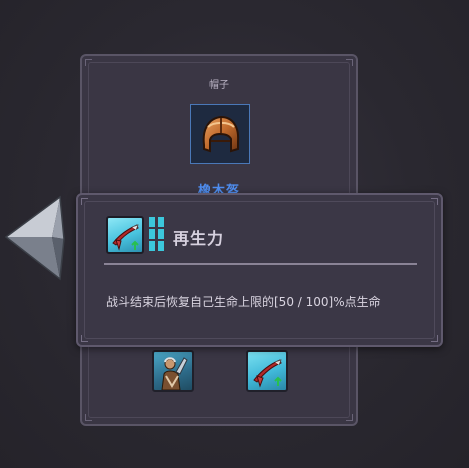  I want to click on equipment-slot-label: 帽子, so click(219, 85).